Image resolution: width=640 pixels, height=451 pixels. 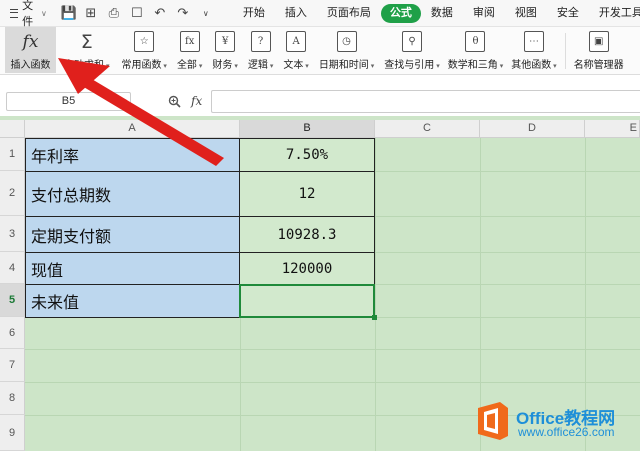 What do you see at coordinates (91, 13) in the screenshot?
I see `export-icon: ⊞` at bounding box center [91, 13].